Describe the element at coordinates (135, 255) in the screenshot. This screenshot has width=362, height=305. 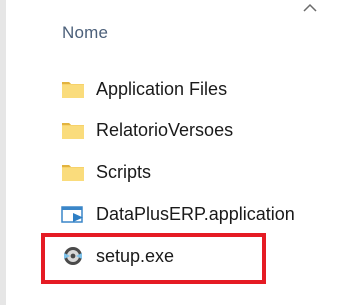
I see `file-name: setup.exe` at that location.